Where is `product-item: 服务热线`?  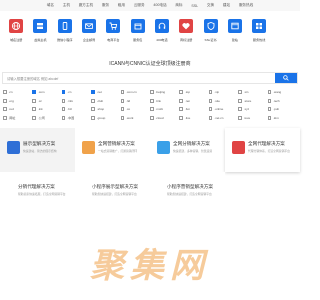
product-item: 服务热线 is located at coordinates (259, 33).